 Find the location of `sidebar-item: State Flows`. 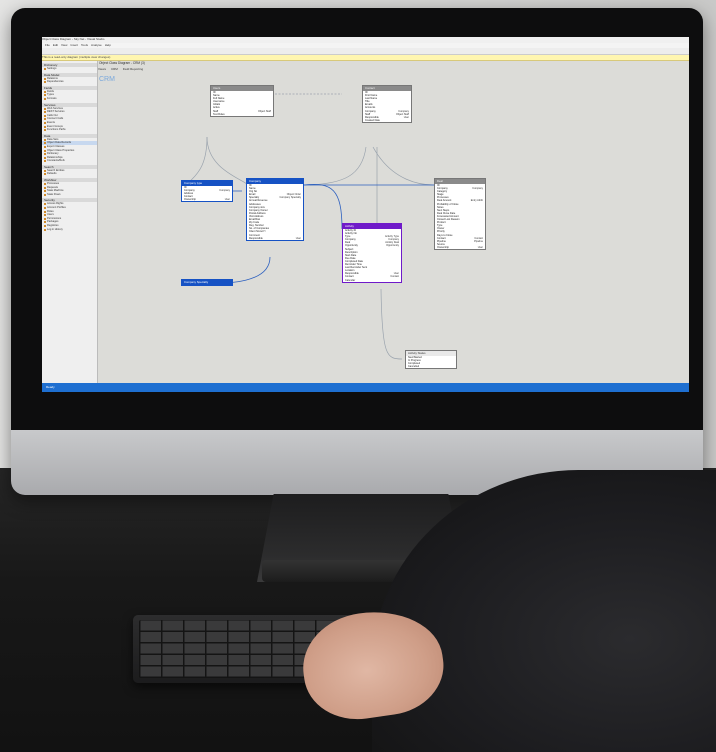

sidebar-item: State Flows is located at coordinates (69, 195).